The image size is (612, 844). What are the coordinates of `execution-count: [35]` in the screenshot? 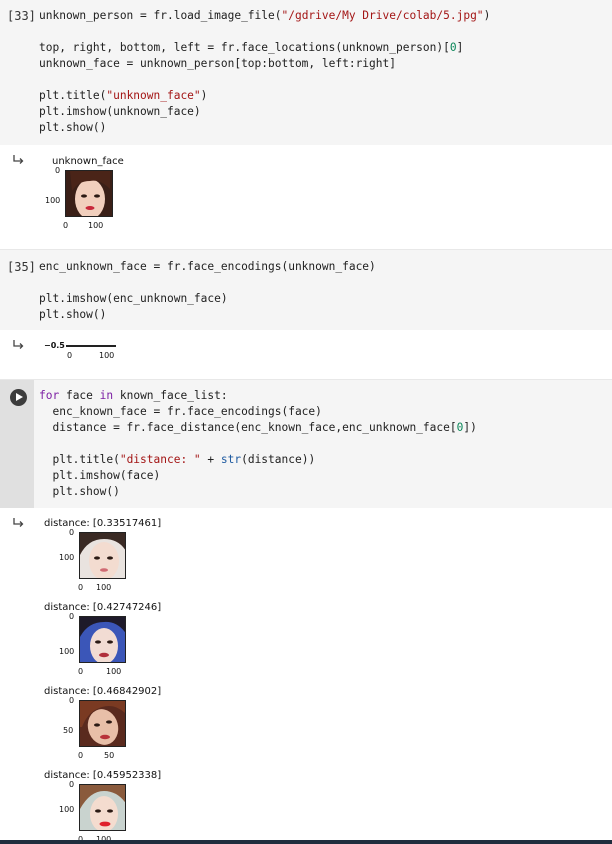 It's located at (21, 267).